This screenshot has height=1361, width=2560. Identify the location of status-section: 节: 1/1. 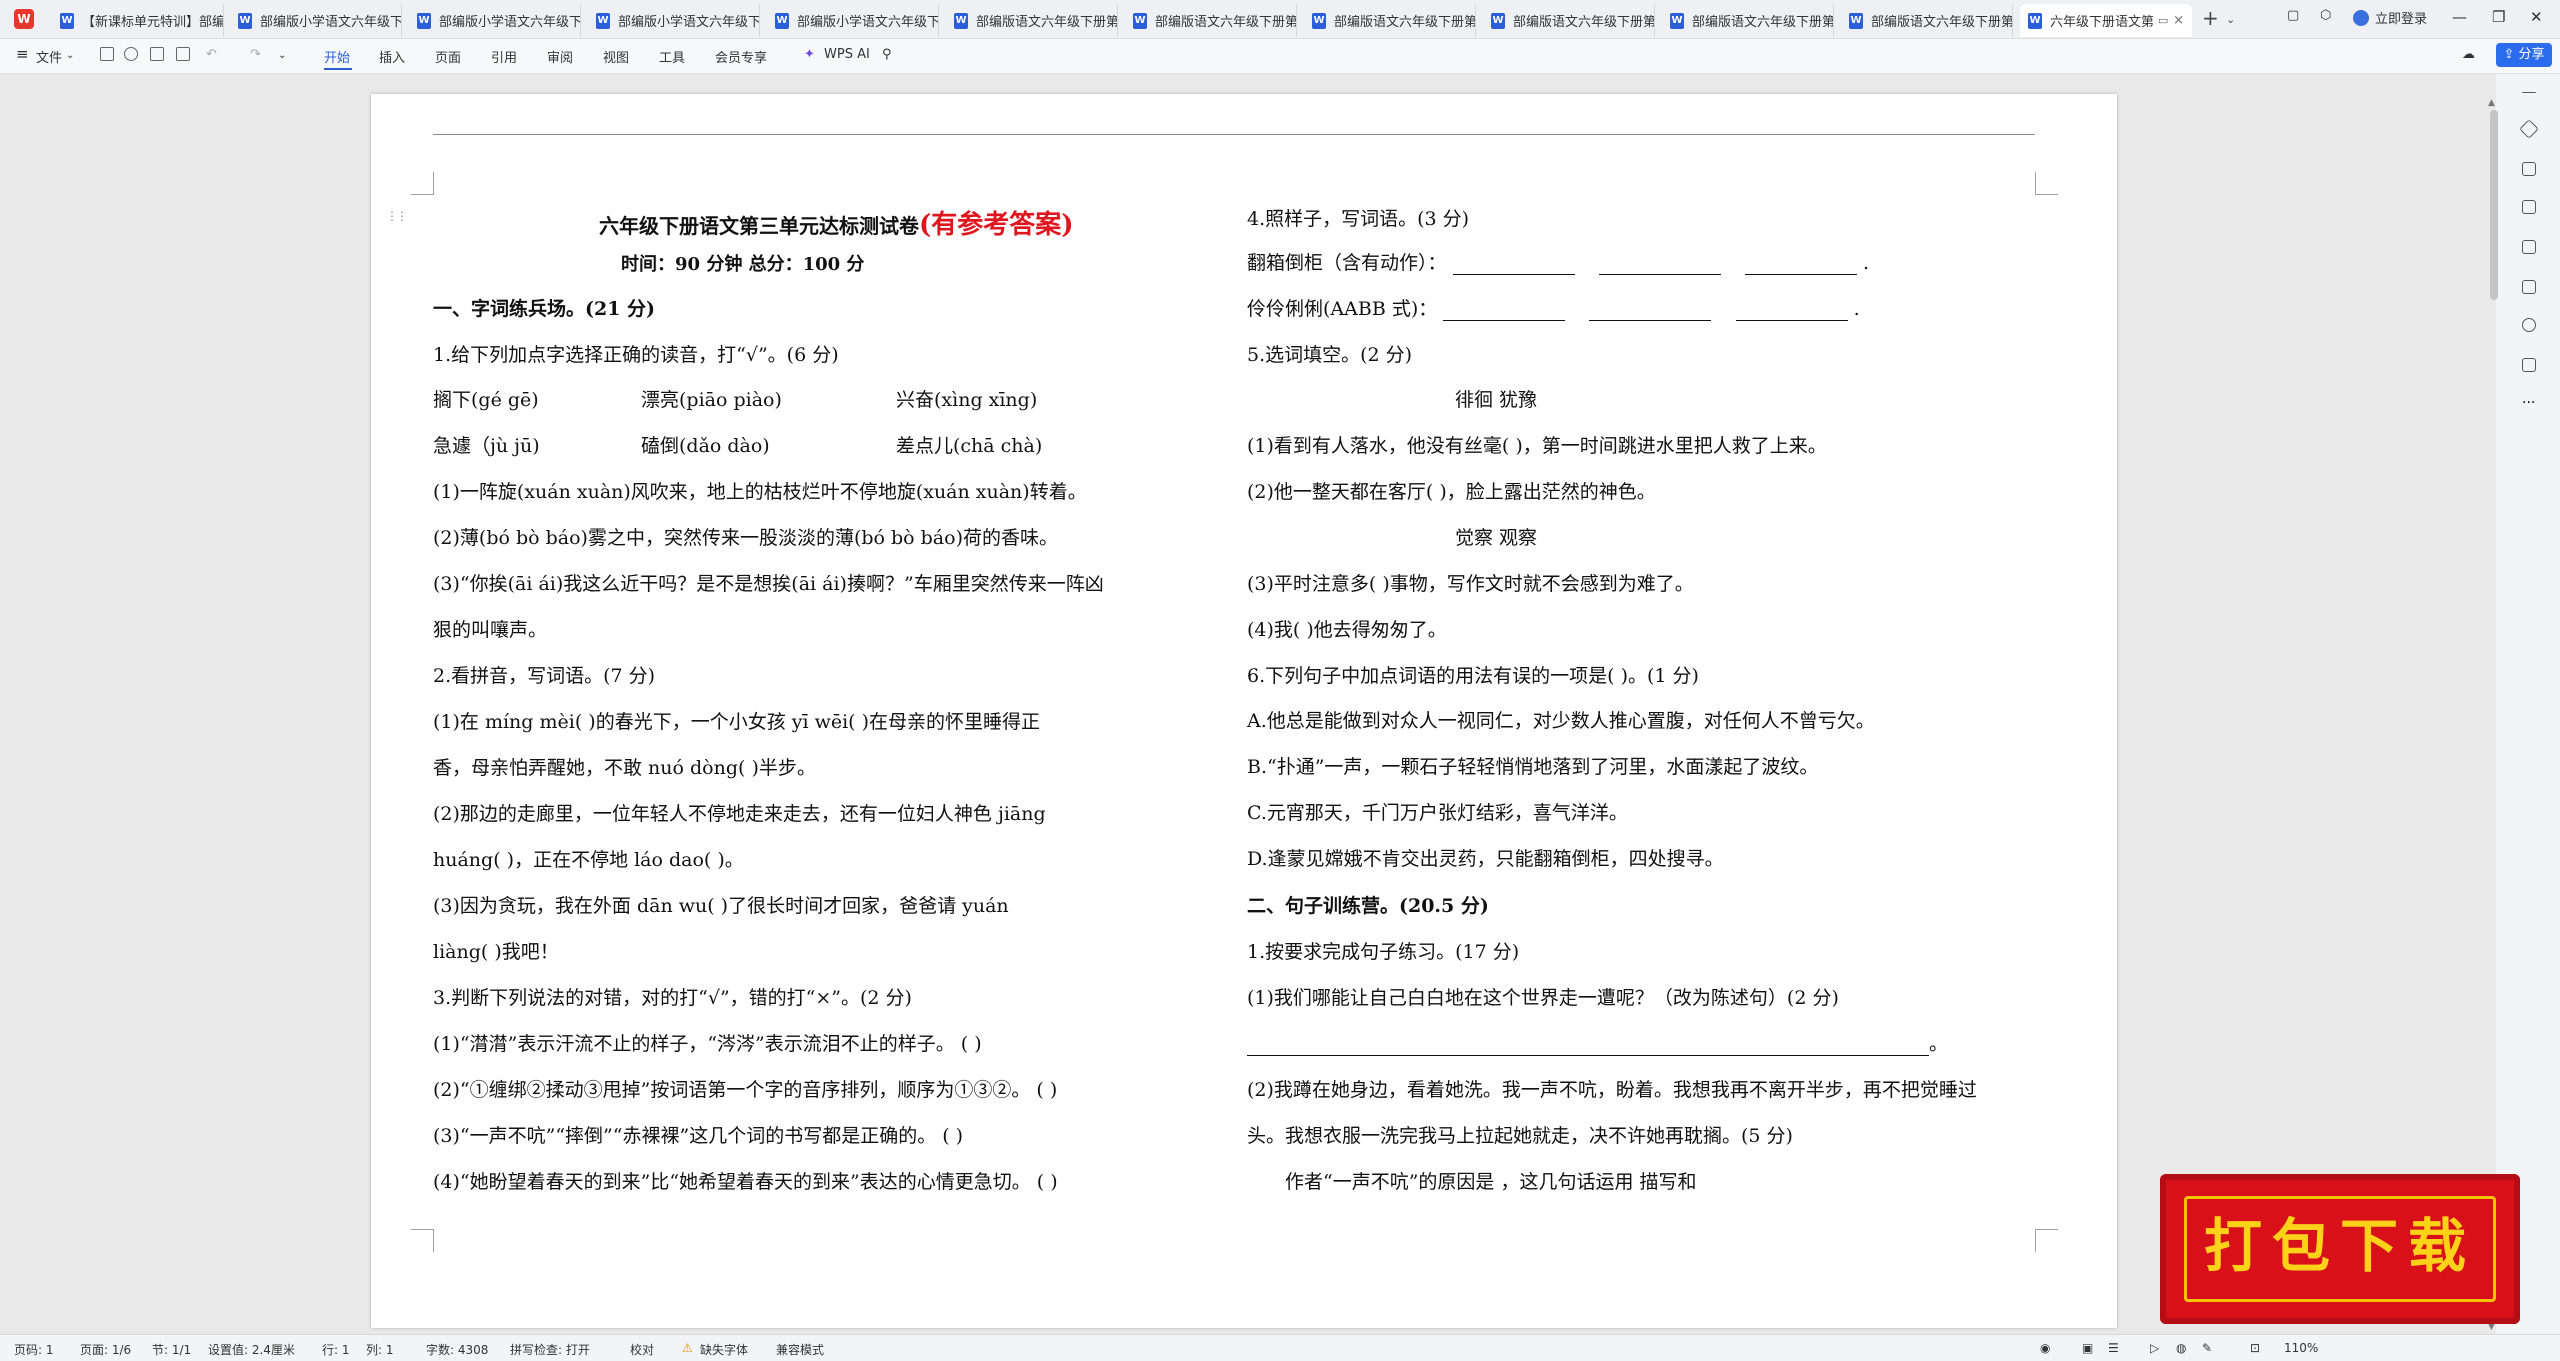
(171, 1349).